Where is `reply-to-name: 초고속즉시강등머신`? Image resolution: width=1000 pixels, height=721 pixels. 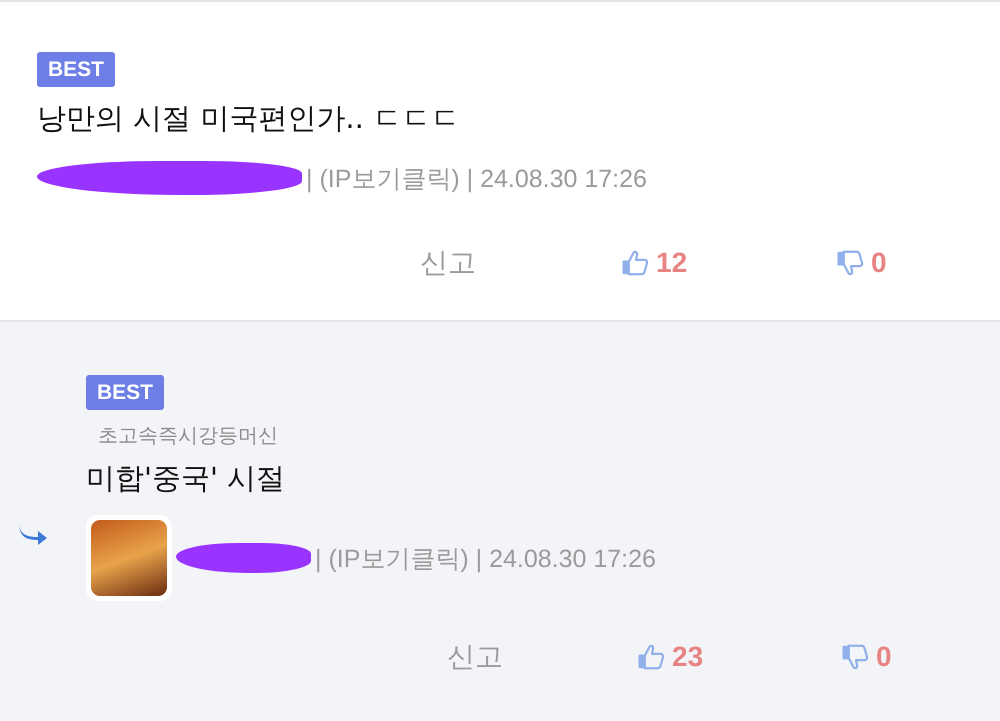
reply-to-name: 초고속즉시강등머신 is located at coordinates (549, 435).